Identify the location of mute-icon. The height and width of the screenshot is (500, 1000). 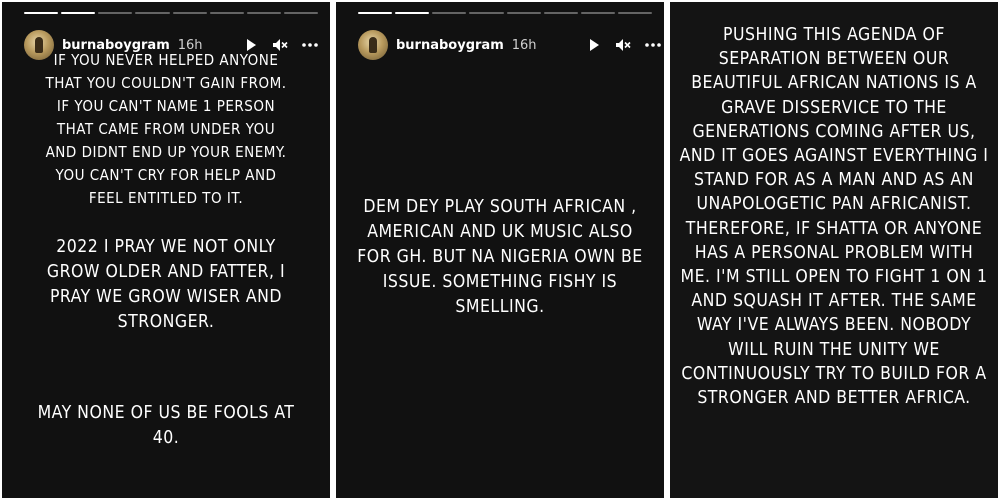
(623, 45).